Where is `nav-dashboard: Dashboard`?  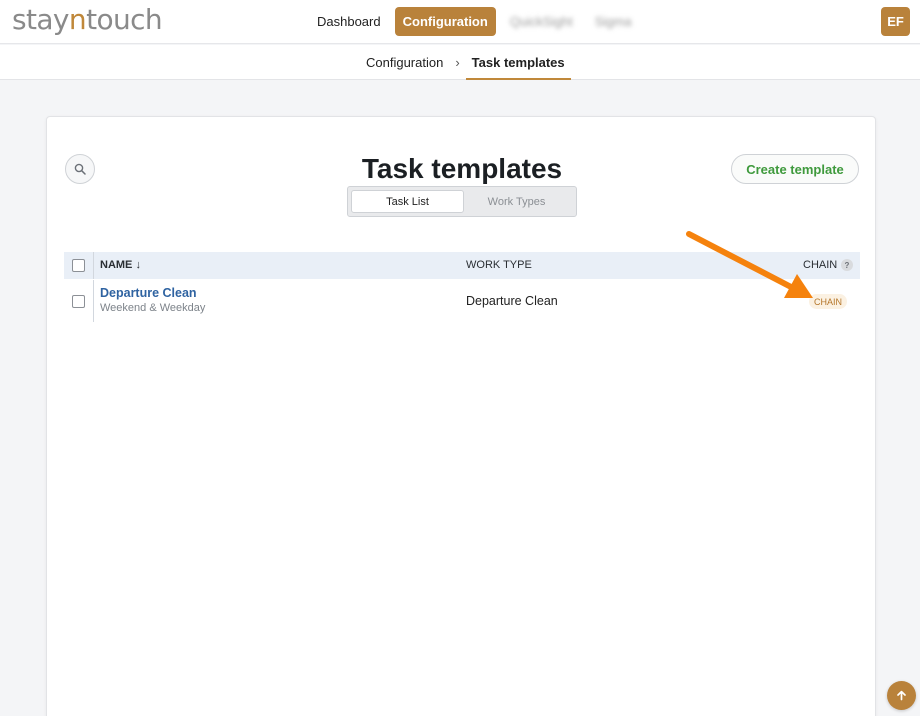
nav-dashboard: Dashboard is located at coordinates (349, 21).